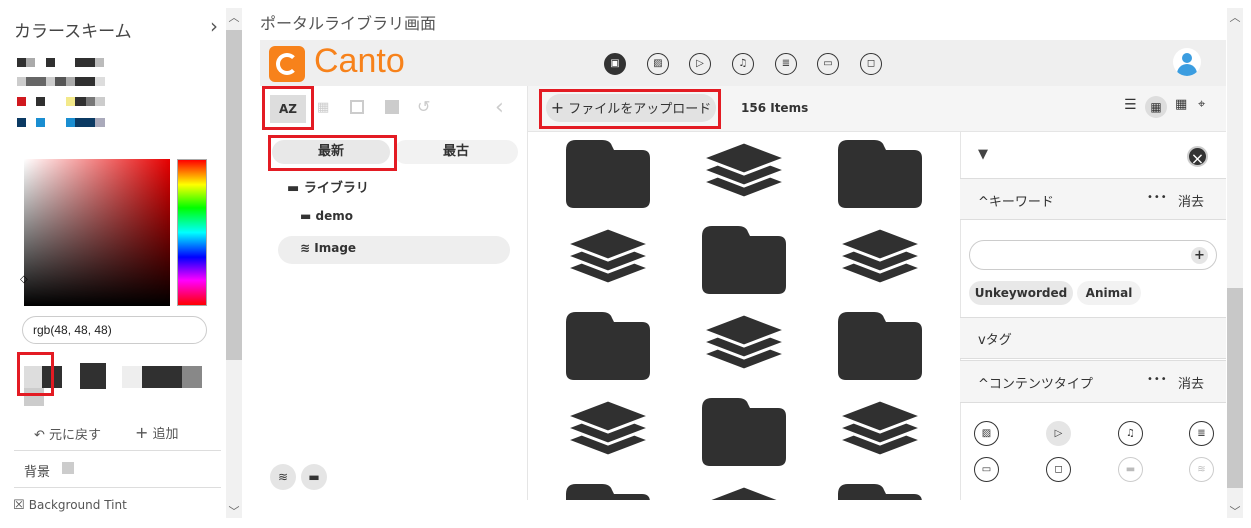  What do you see at coordinates (615, 64) in the screenshot?
I see `all-icon: ▣` at bounding box center [615, 64].